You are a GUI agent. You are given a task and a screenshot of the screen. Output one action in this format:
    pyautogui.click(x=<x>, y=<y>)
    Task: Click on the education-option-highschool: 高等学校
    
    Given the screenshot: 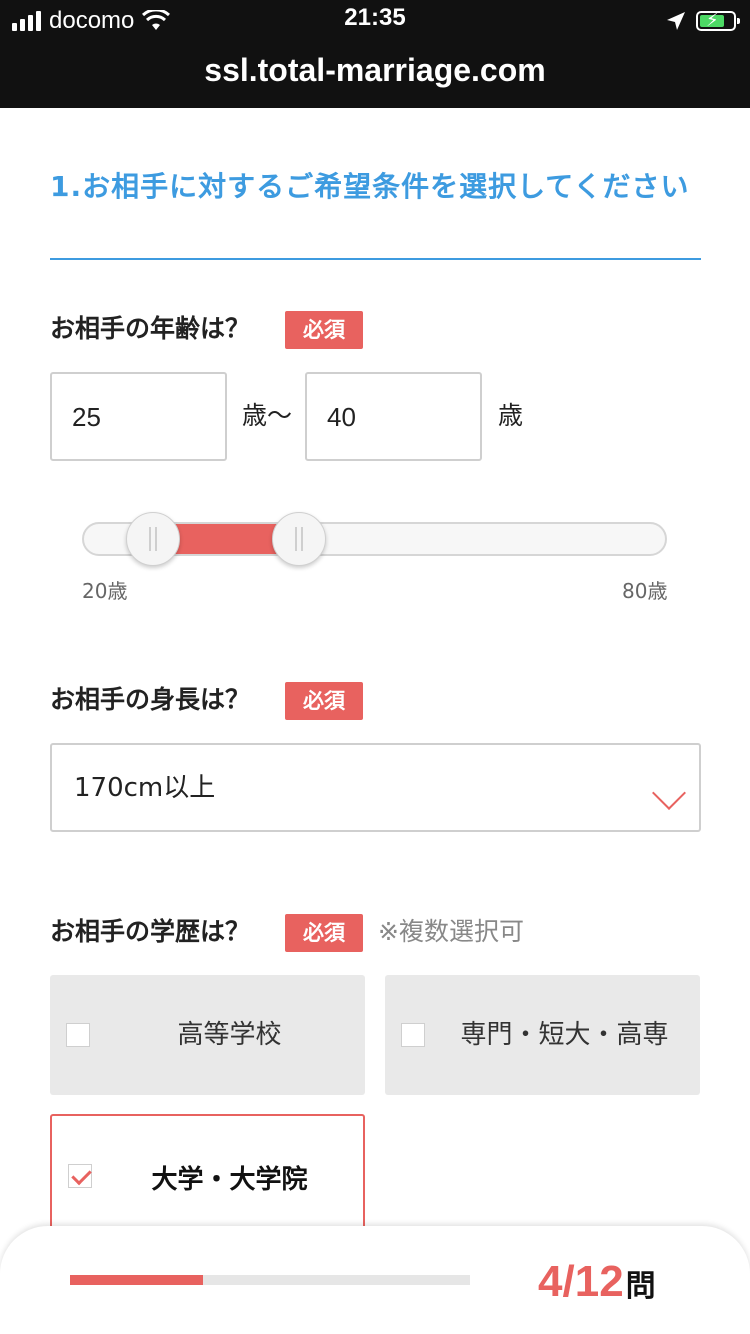 What is the action you would take?
    pyautogui.click(x=207, y=1035)
    